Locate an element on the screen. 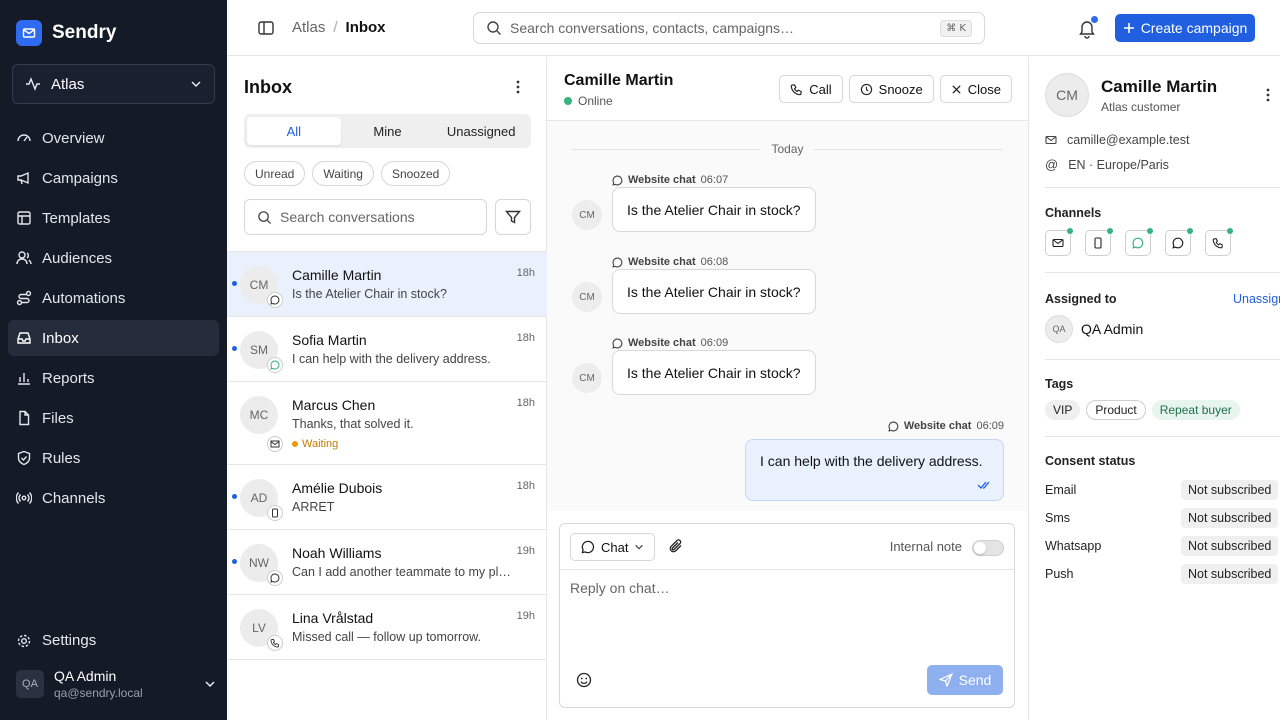  sidebar-toggle-icon is located at coordinates (266, 28).